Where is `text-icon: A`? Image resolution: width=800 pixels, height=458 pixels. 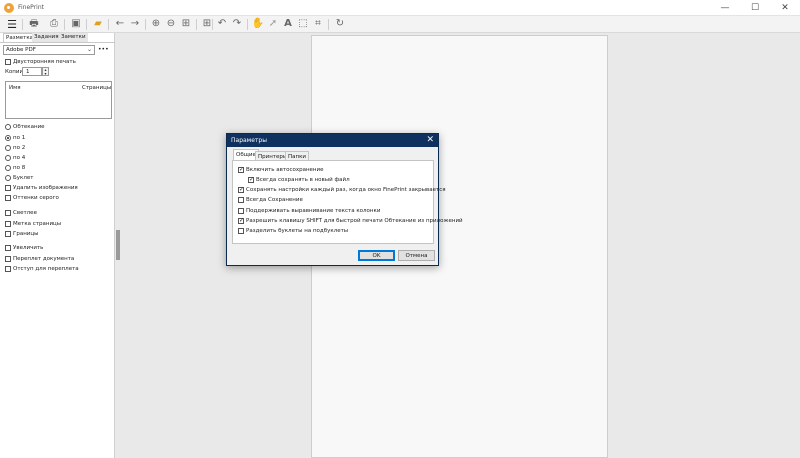 text-icon: A is located at coordinates (288, 24).